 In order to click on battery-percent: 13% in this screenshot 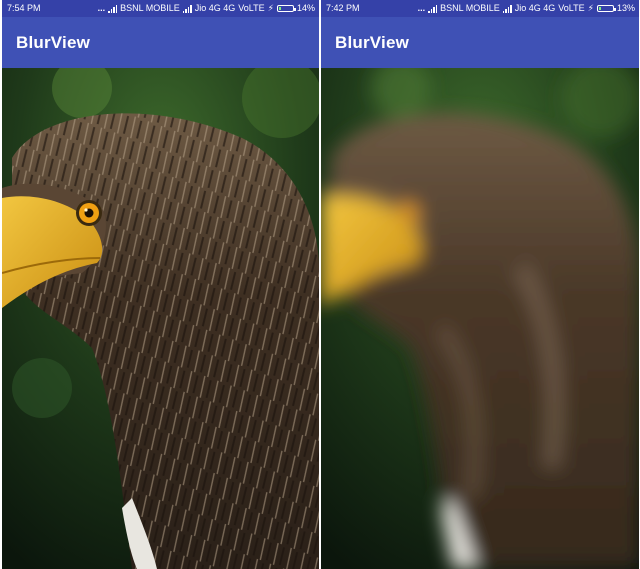, I will do `click(625, 8)`.